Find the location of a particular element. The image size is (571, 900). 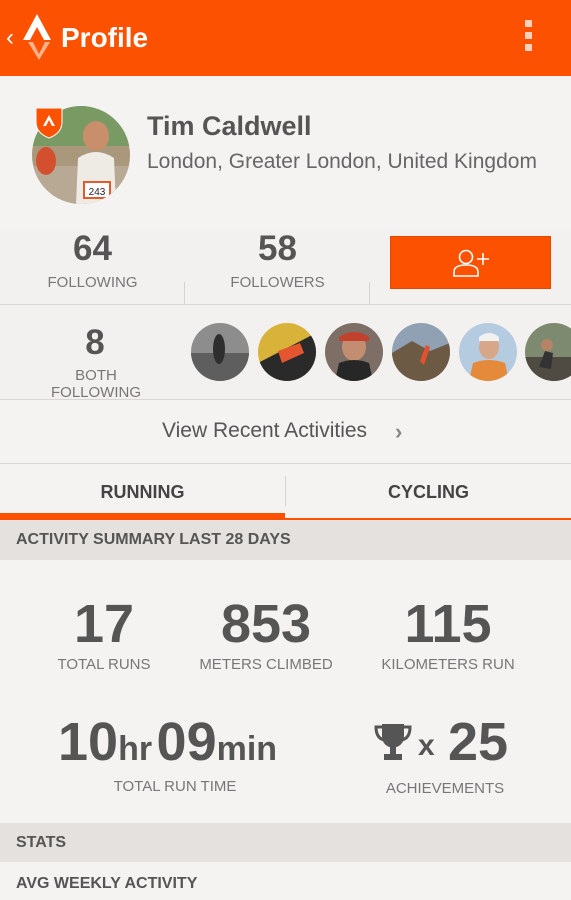

achievements-label: ACHIEVEMENTS is located at coordinates (445, 788).